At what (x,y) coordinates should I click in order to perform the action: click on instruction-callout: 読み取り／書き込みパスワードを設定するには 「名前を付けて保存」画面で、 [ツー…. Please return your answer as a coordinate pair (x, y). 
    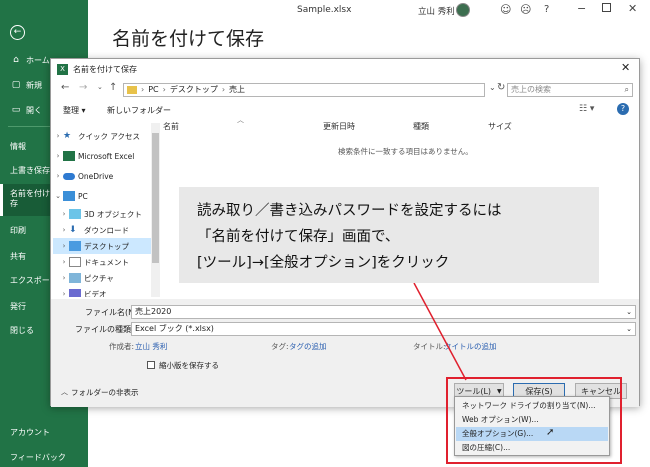
    Looking at the image, I should click on (389, 235).